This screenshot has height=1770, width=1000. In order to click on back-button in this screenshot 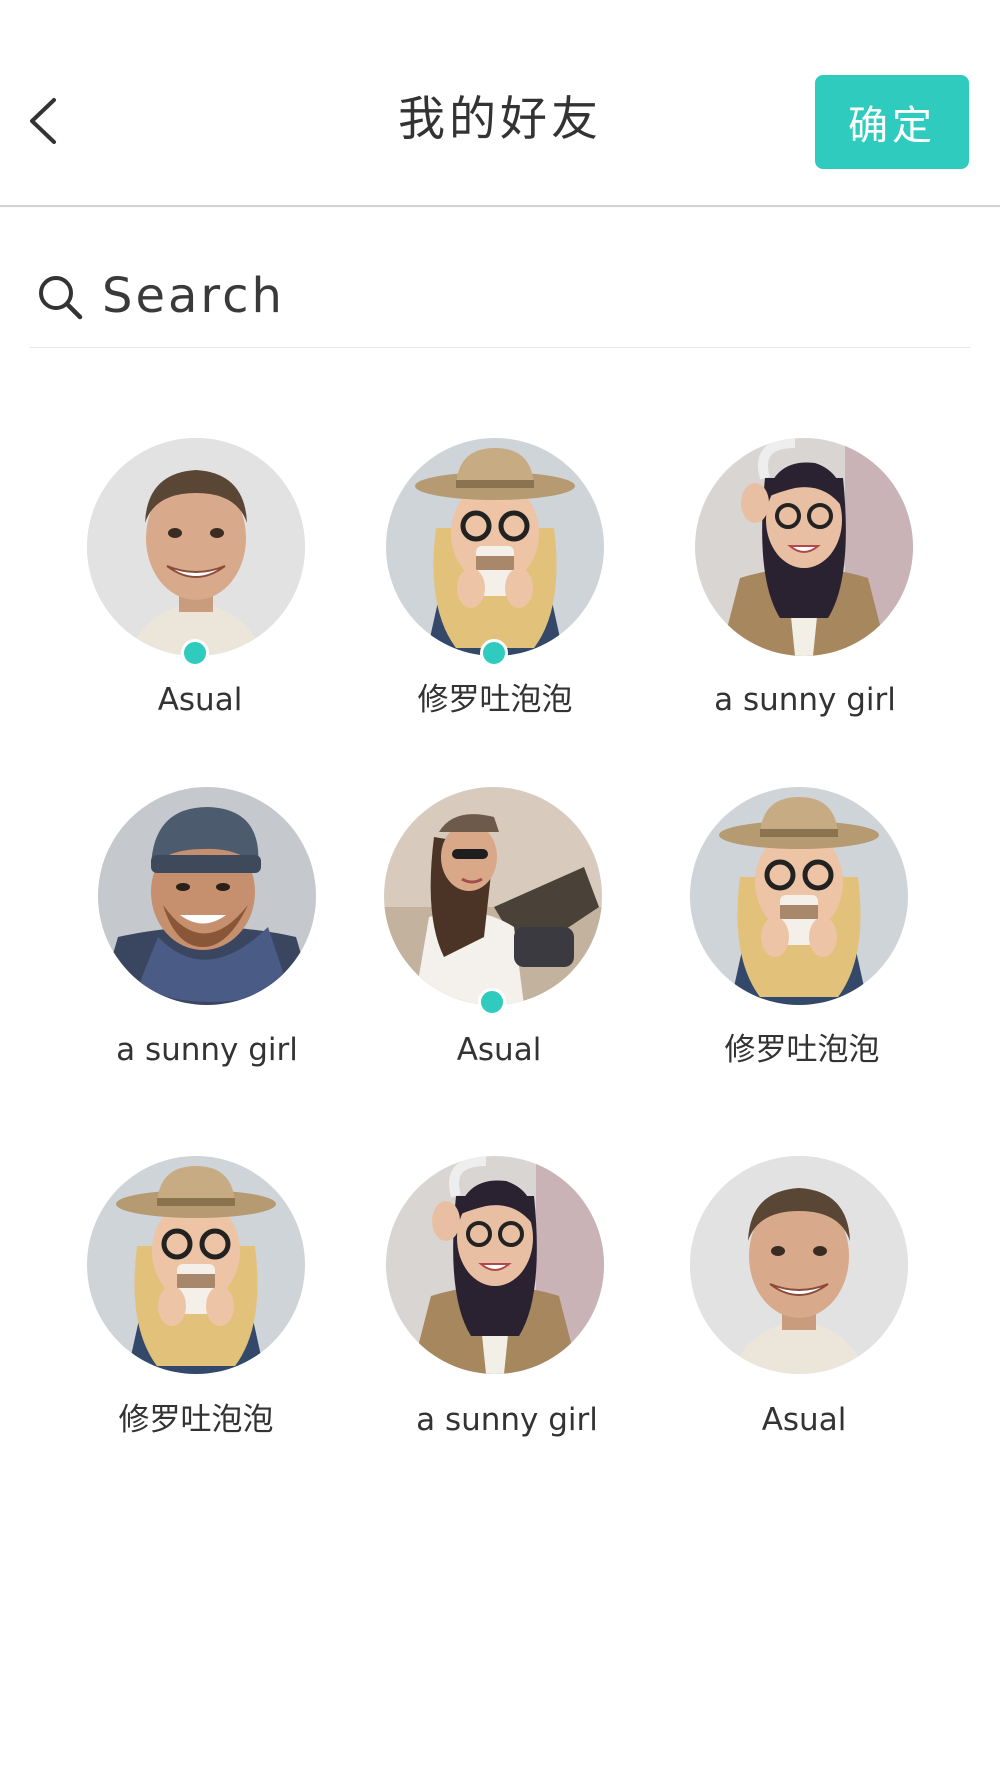, I will do `click(48, 121)`.